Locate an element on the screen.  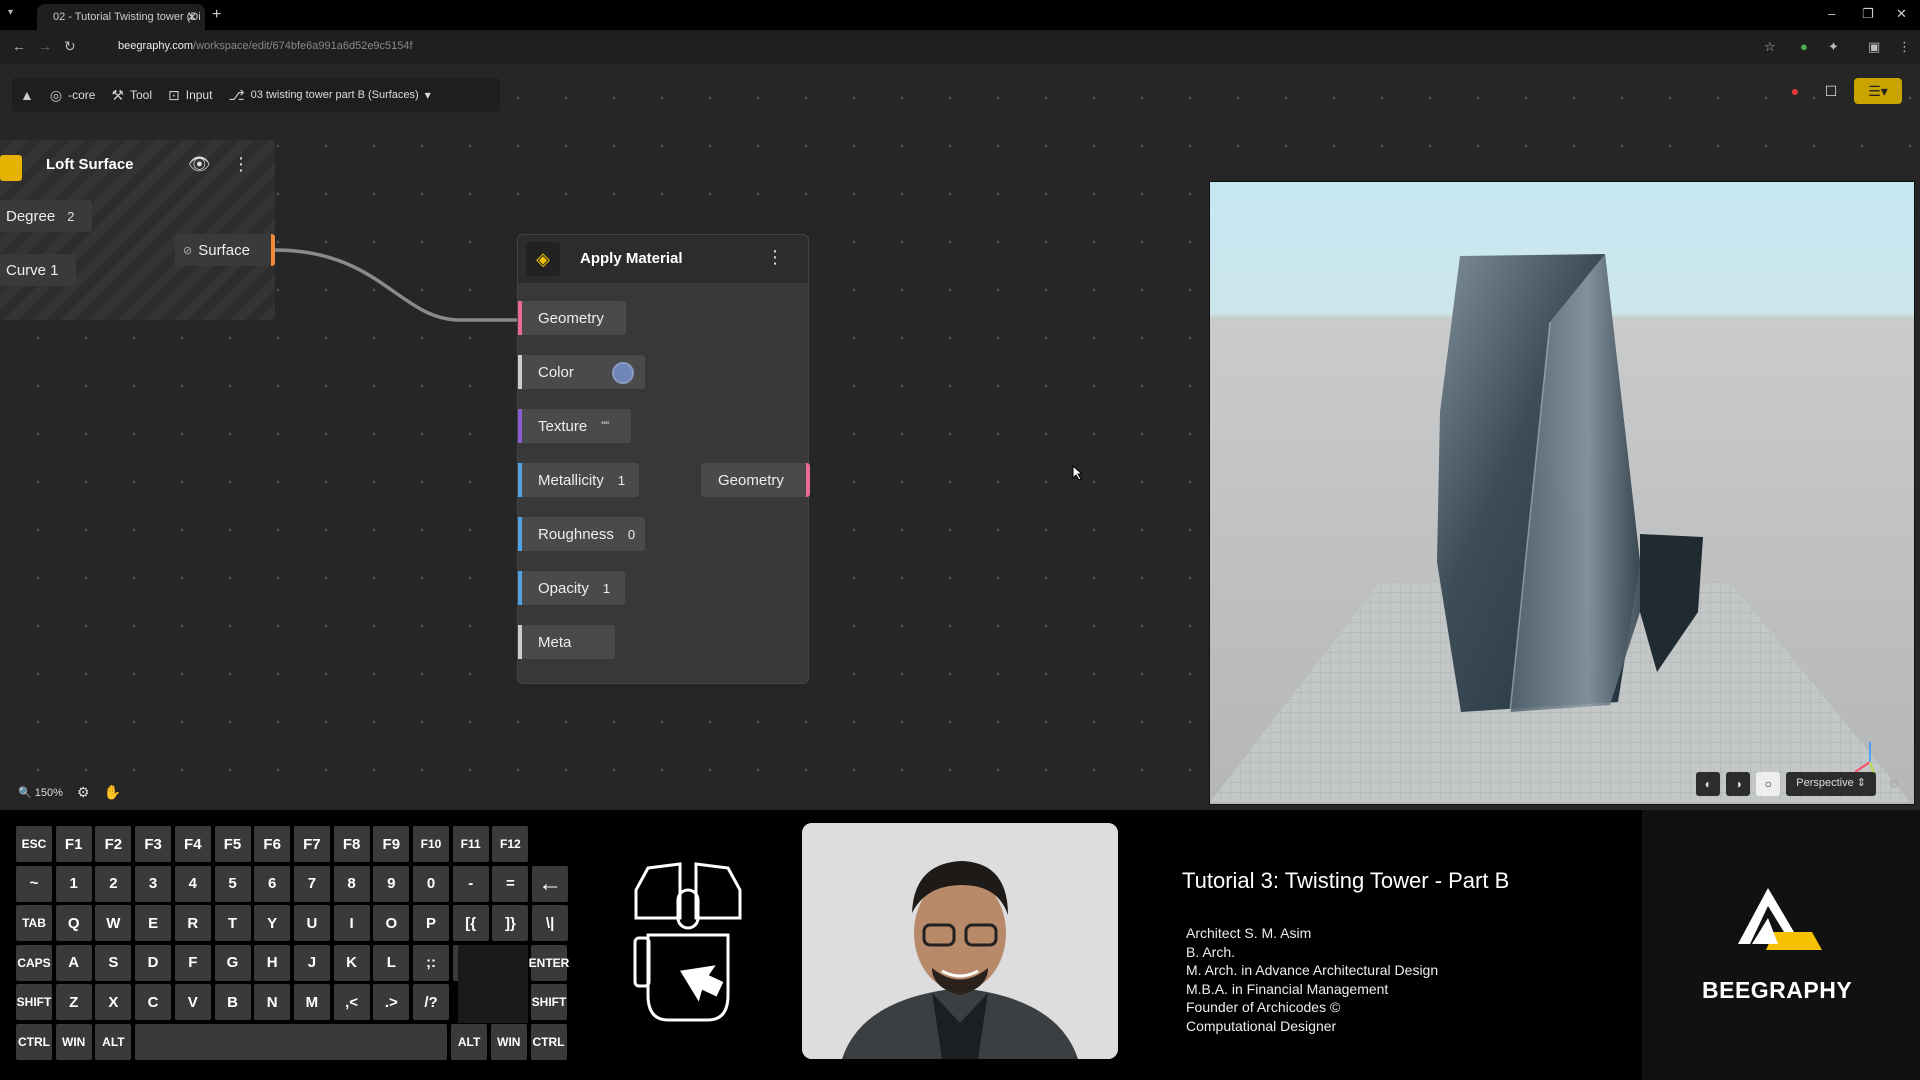
input-value: "" is located at coordinates (605, 426).